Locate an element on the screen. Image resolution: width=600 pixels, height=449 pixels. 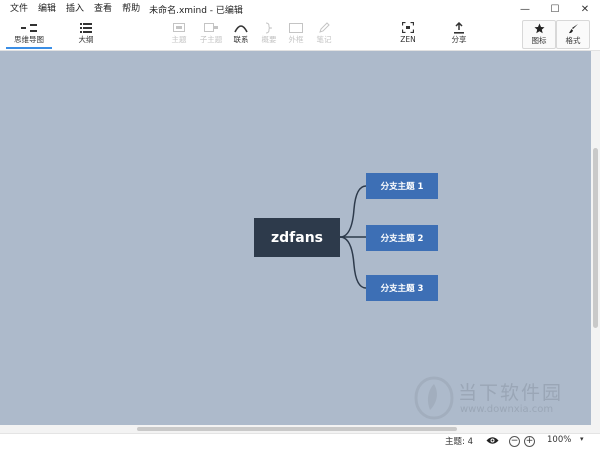
outline-view-label: 大纲 is located at coordinates (86, 39).